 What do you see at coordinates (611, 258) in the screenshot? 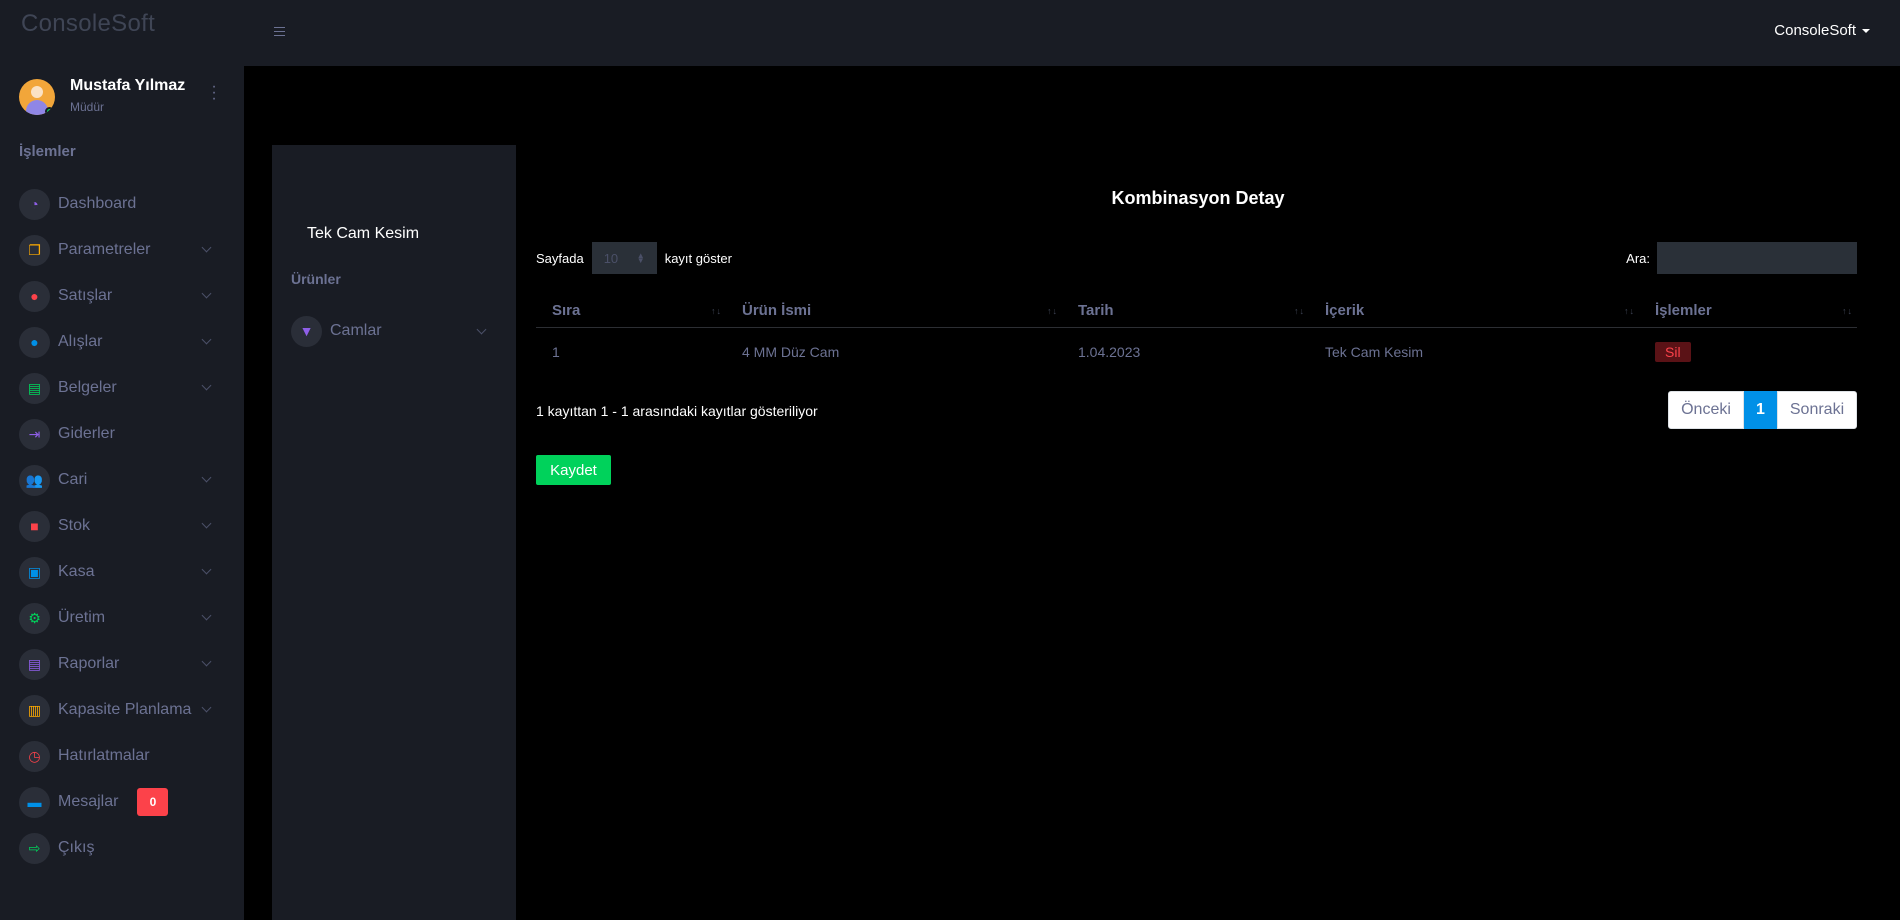
I see `page-length-value: 10` at bounding box center [611, 258].